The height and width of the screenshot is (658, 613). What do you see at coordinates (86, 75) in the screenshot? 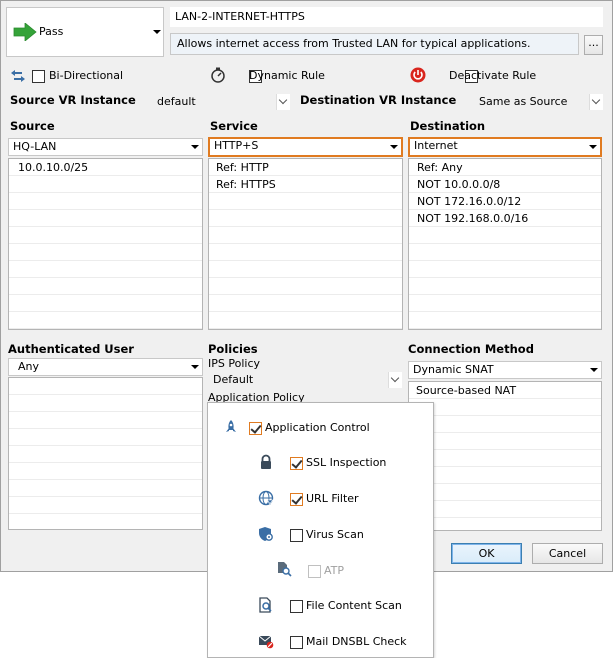
I see `bidirectional-label: Bi-Directional` at bounding box center [86, 75].